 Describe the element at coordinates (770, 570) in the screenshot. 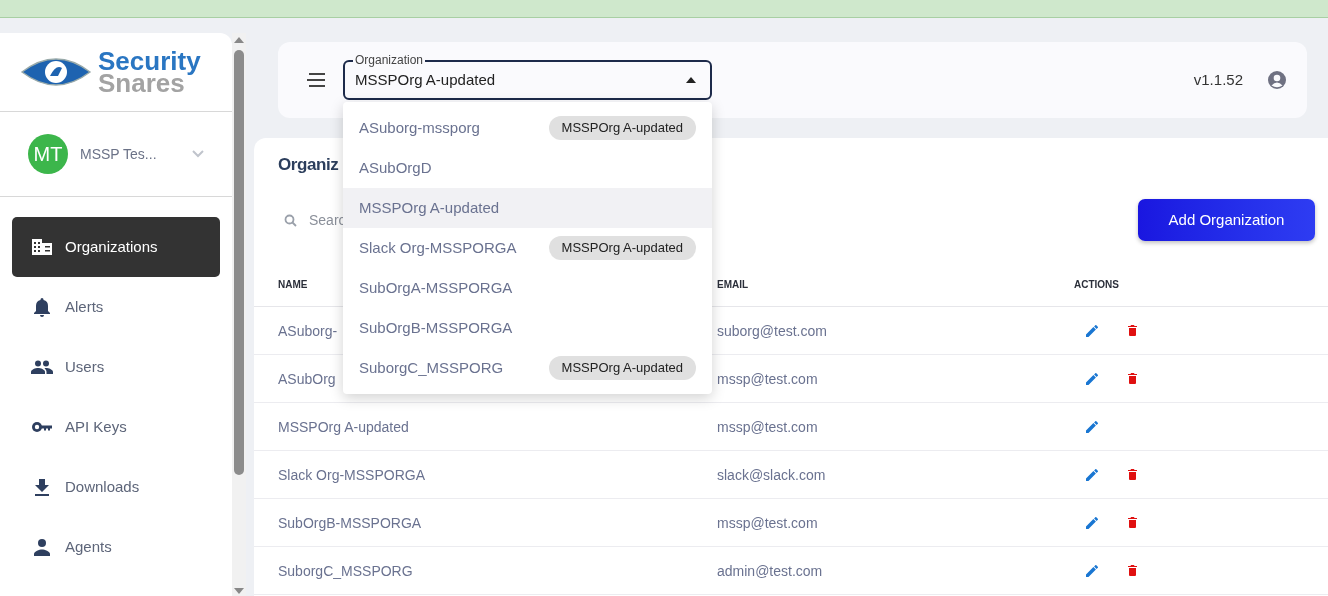

I see `table-cell: admin@test.com` at that location.